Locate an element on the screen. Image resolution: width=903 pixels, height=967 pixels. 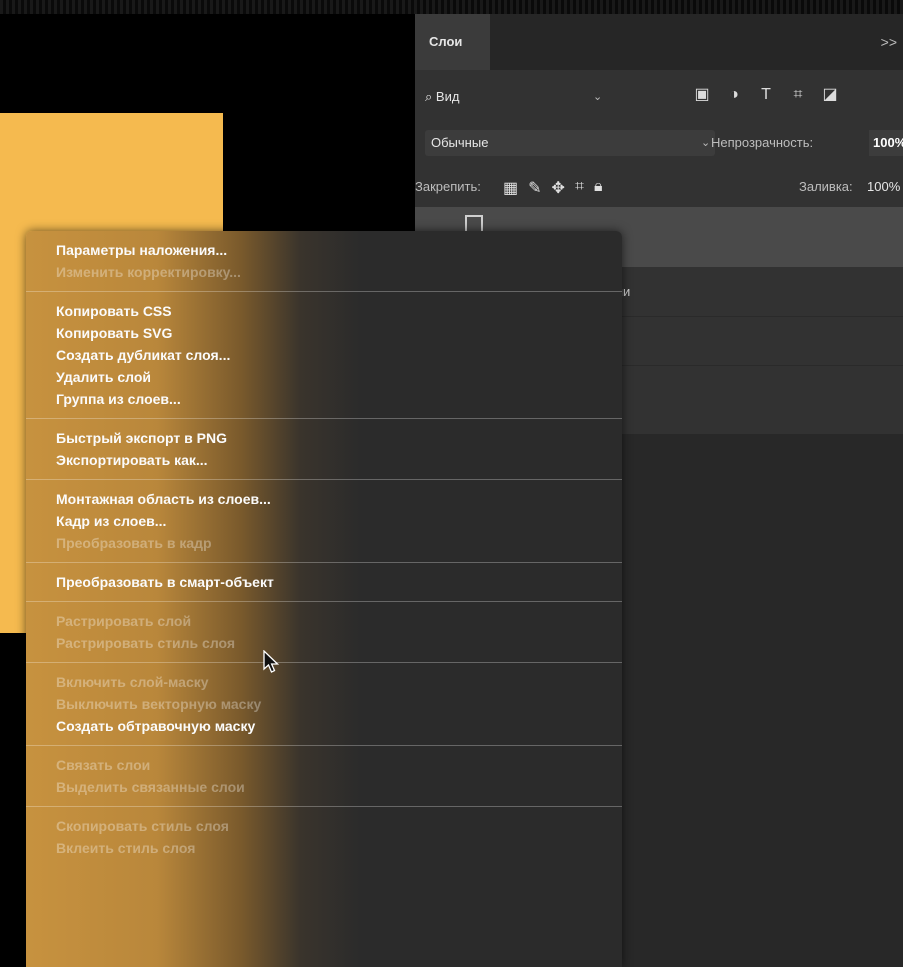
lock-artboard-icon: ⌗ is located at coordinates (579, 188).